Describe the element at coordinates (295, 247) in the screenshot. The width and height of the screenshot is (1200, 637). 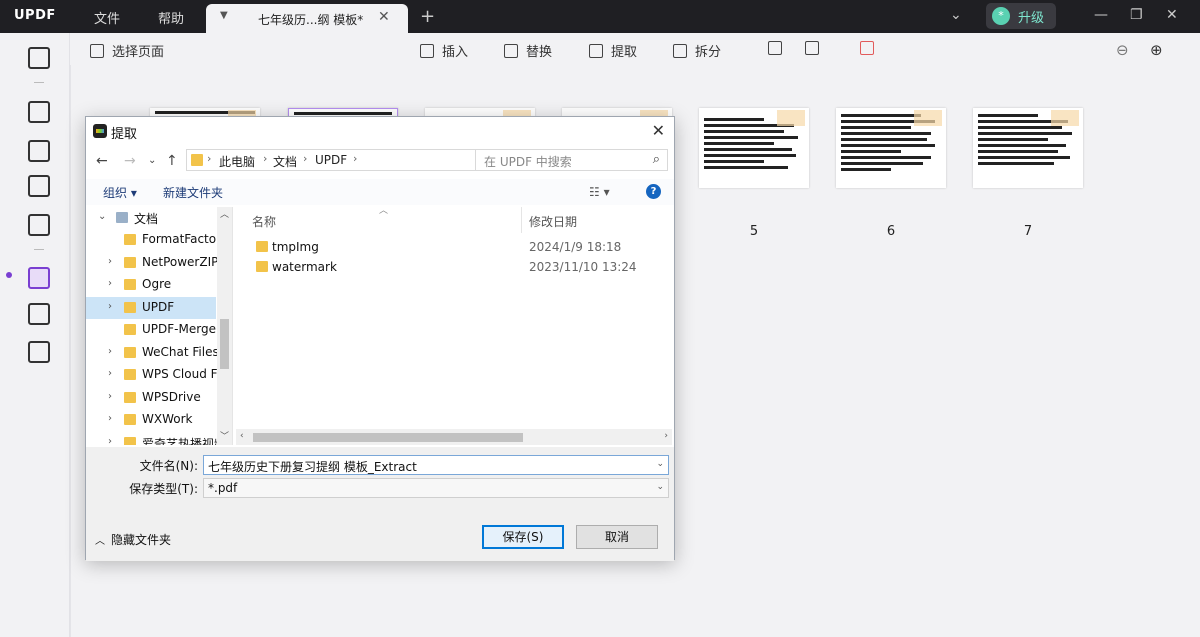
I see `file-name: tmpImg` at that location.